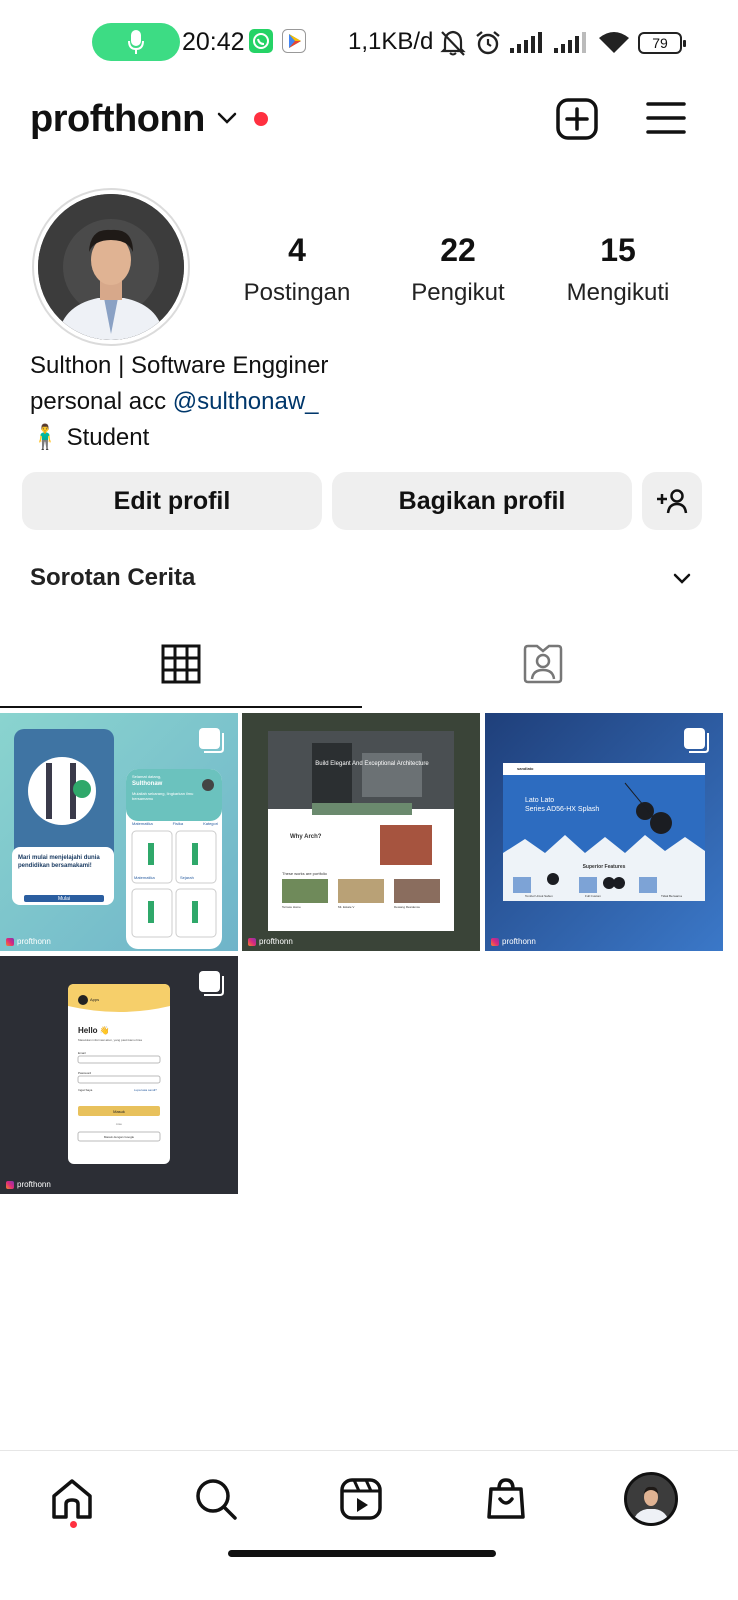 This screenshot has width=738, height=1600. What do you see at coordinates (64, 899) in the screenshot?
I see `post-1-hero-button: Mulai` at bounding box center [64, 899].